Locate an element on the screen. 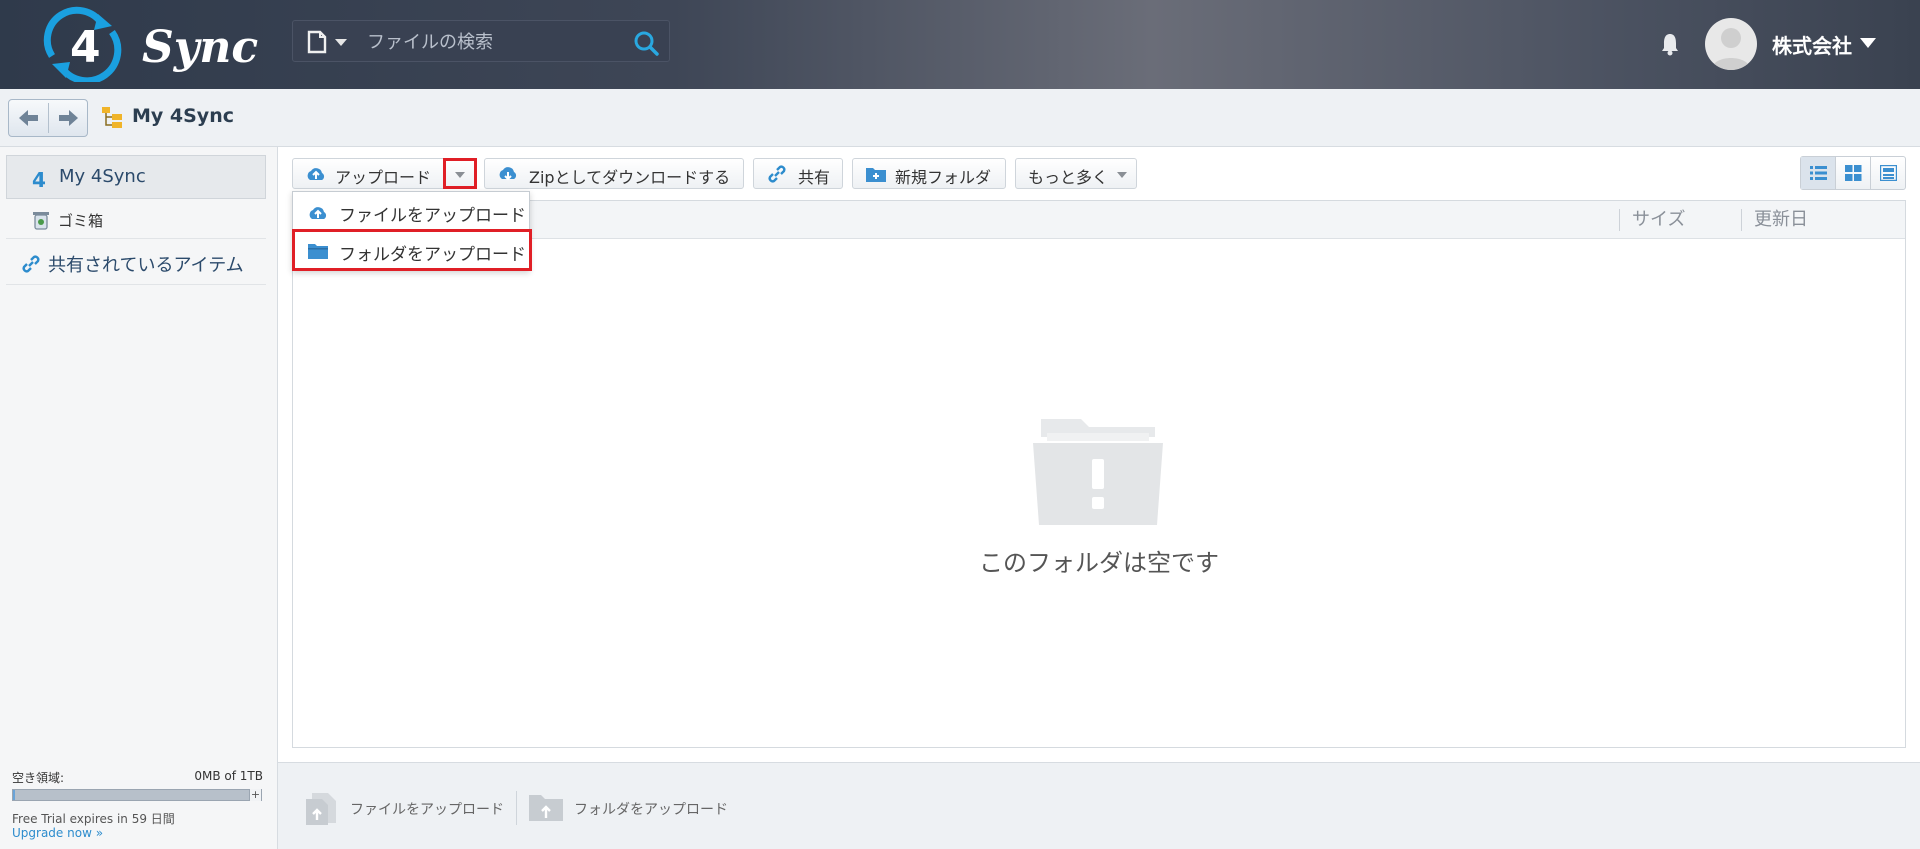  storage-label: 空き領域: is located at coordinates (38, 778).